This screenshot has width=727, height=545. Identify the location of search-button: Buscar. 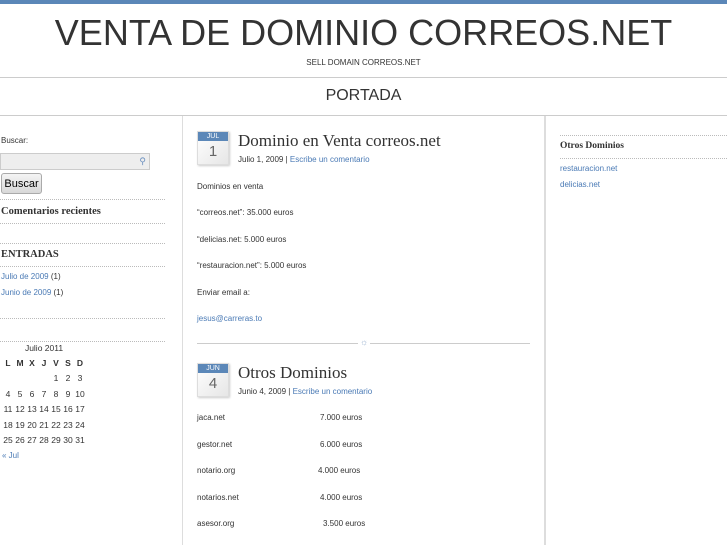
(21, 183).